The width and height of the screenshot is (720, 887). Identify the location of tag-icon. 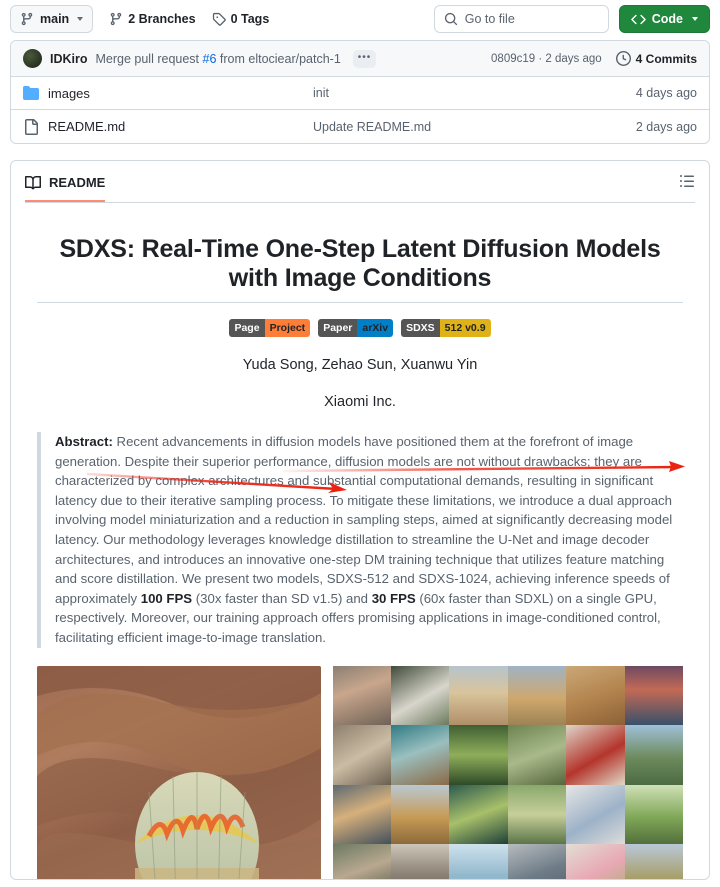
(219, 19).